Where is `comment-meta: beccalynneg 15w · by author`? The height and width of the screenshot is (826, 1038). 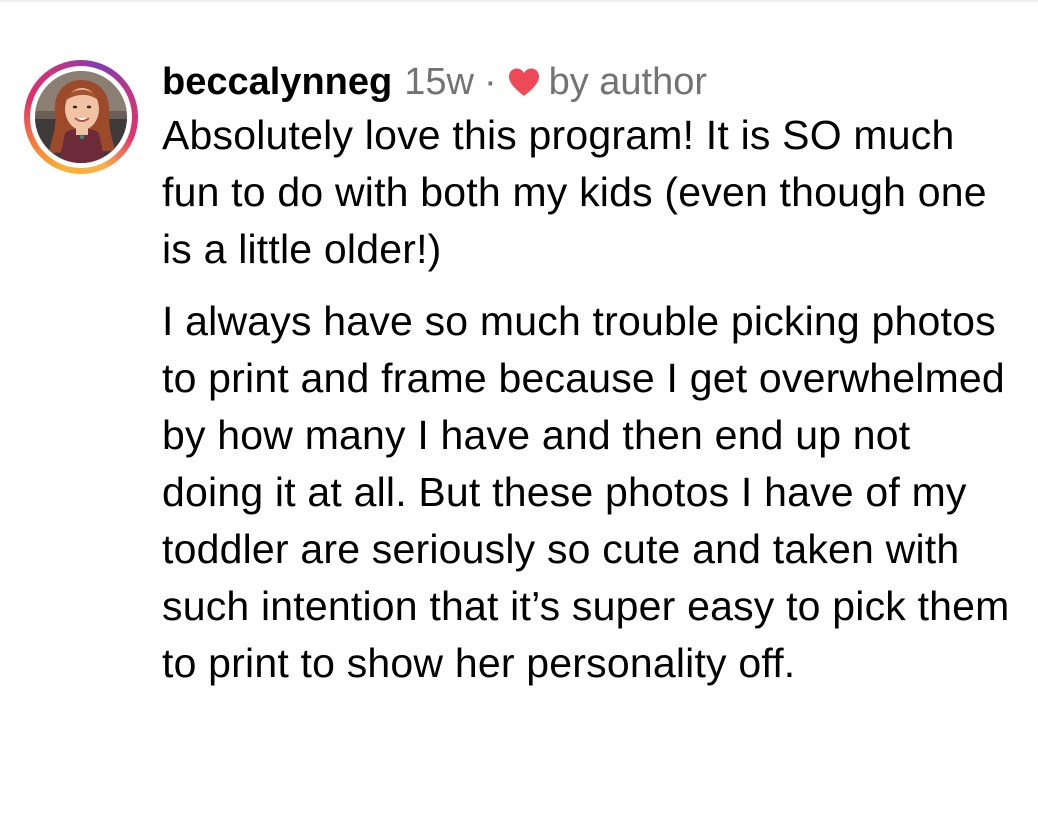
comment-meta: beccalynneg 15w · by author is located at coordinates (592, 82).